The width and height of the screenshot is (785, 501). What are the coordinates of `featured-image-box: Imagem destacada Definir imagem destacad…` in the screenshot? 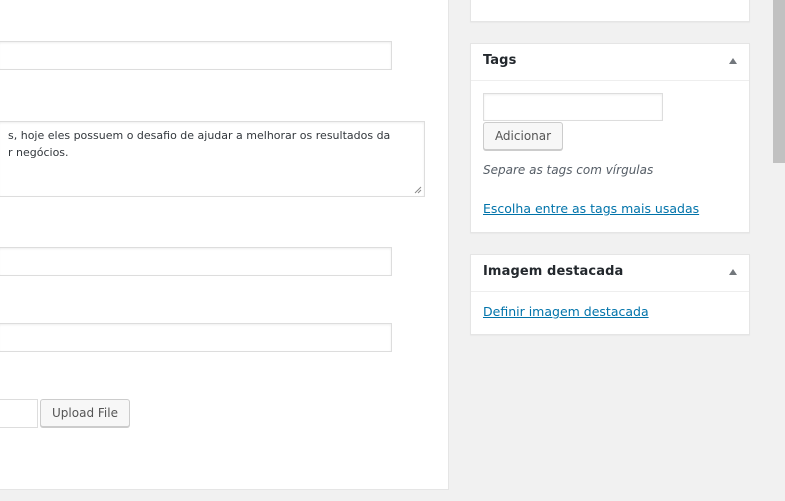 It's located at (610, 294).